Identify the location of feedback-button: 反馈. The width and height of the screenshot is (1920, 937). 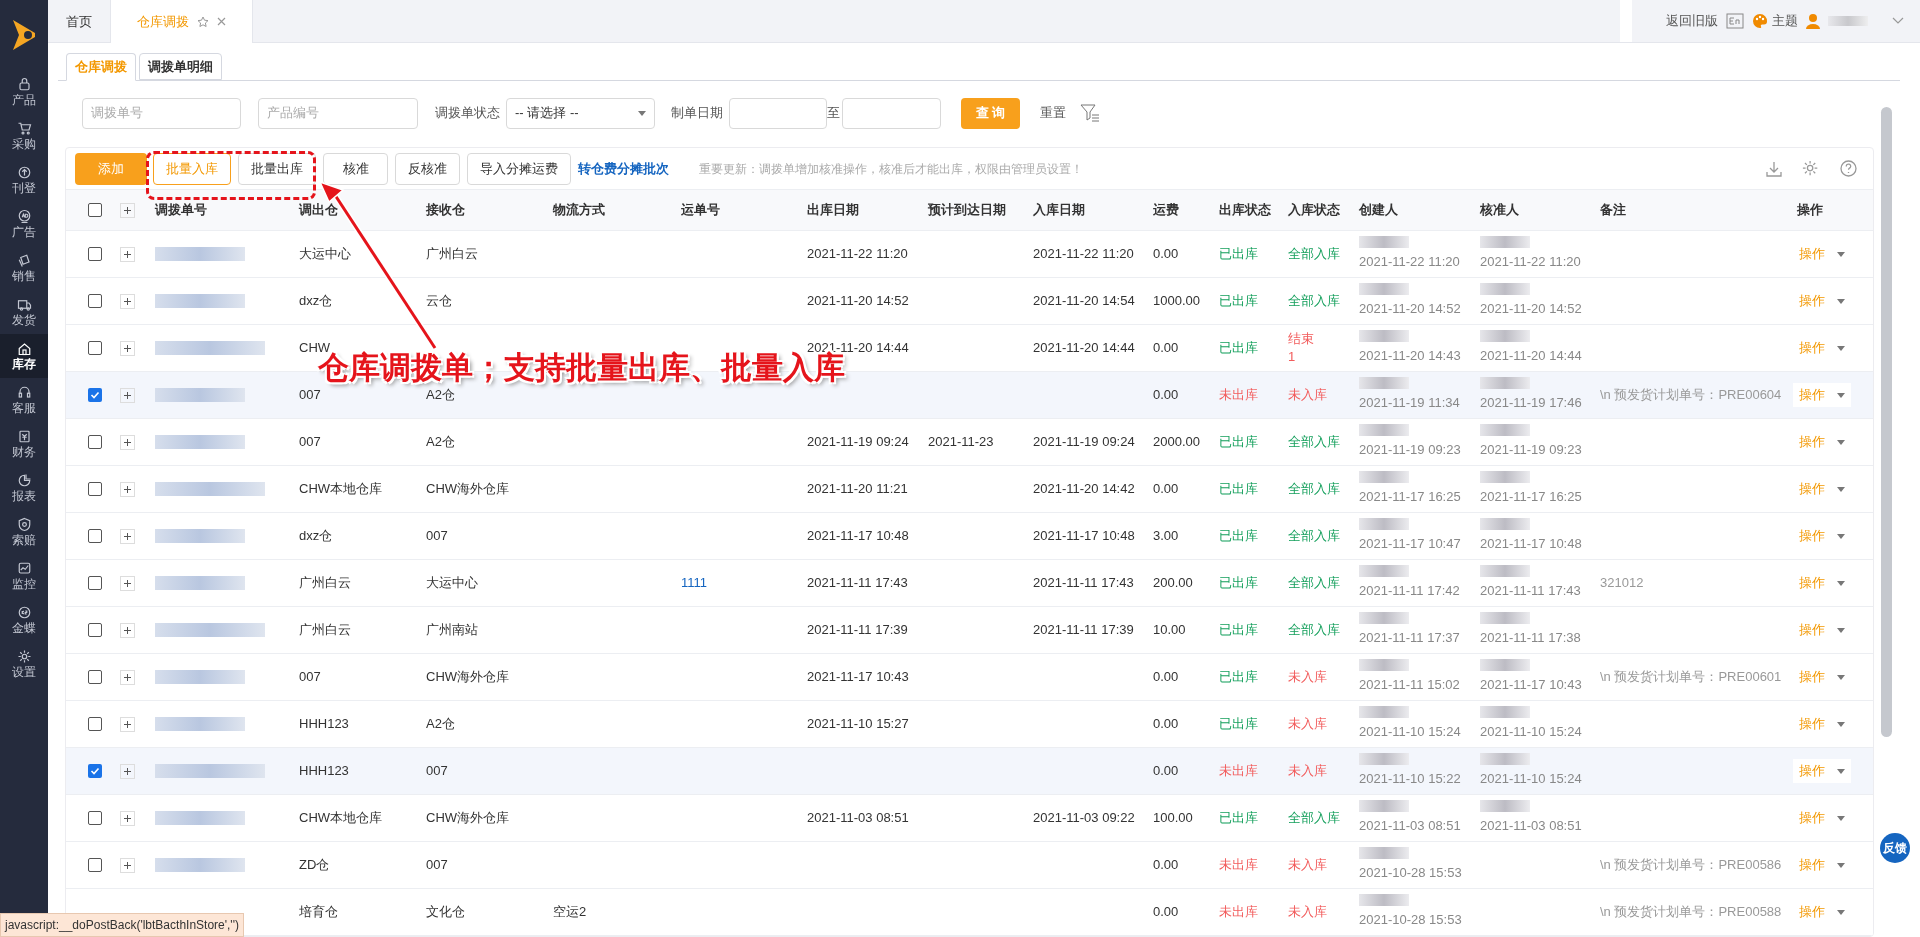
(1895, 848).